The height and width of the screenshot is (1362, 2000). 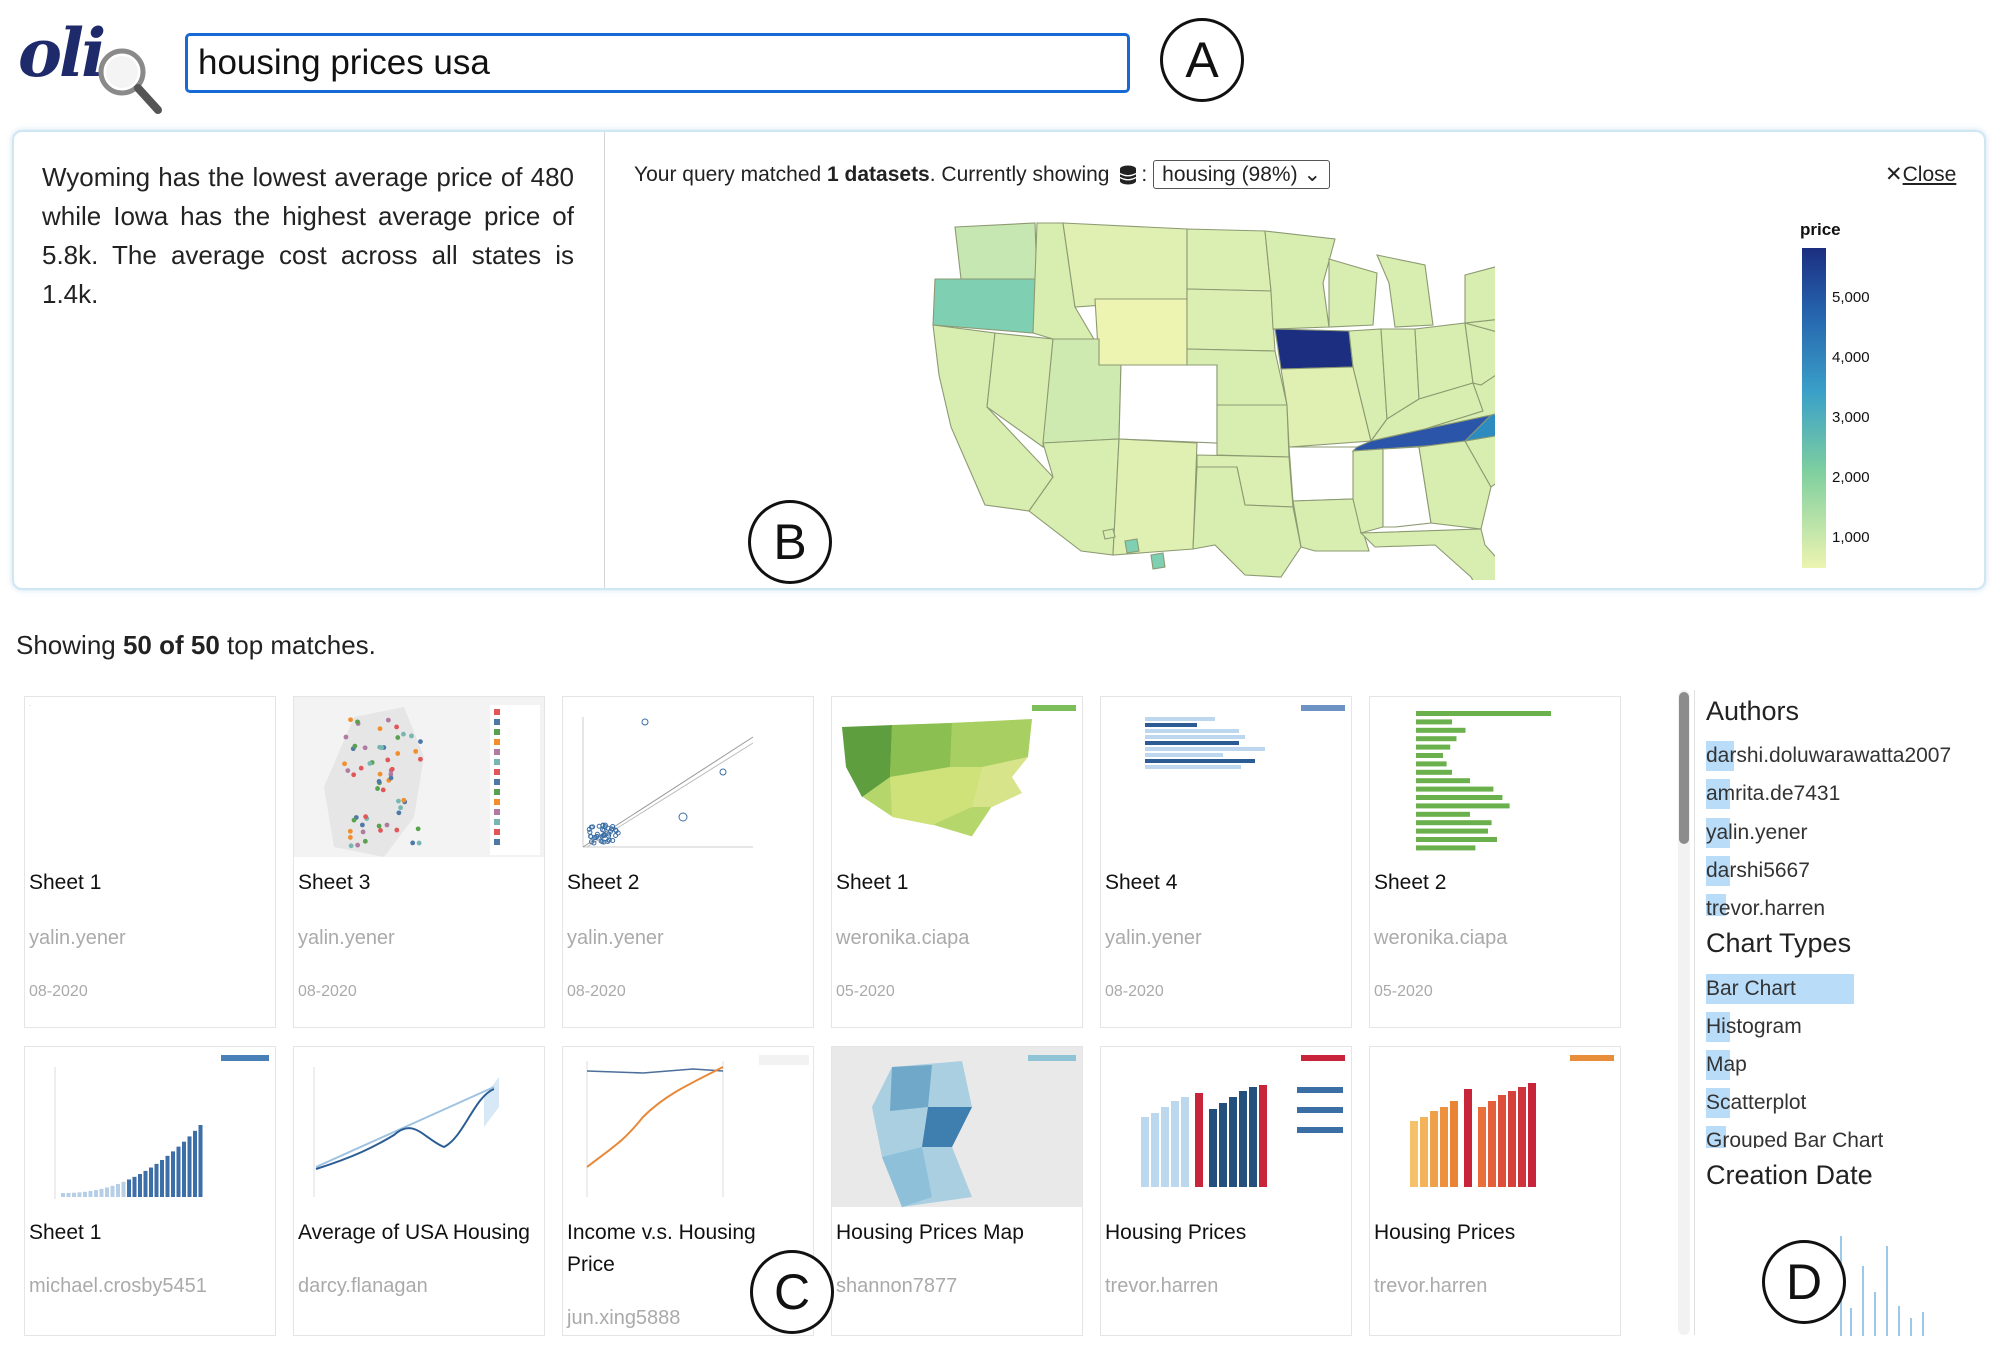 What do you see at coordinates (1851, 477) in the screenshot?
I see `legend-tick: 2,000` at bounding box center [1851, 477].